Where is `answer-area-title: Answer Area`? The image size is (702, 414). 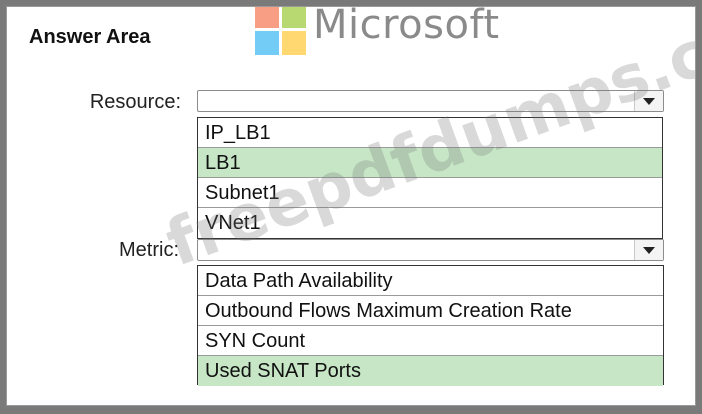 answer-area-title: Answer Area is located at coordinates (90, 37).